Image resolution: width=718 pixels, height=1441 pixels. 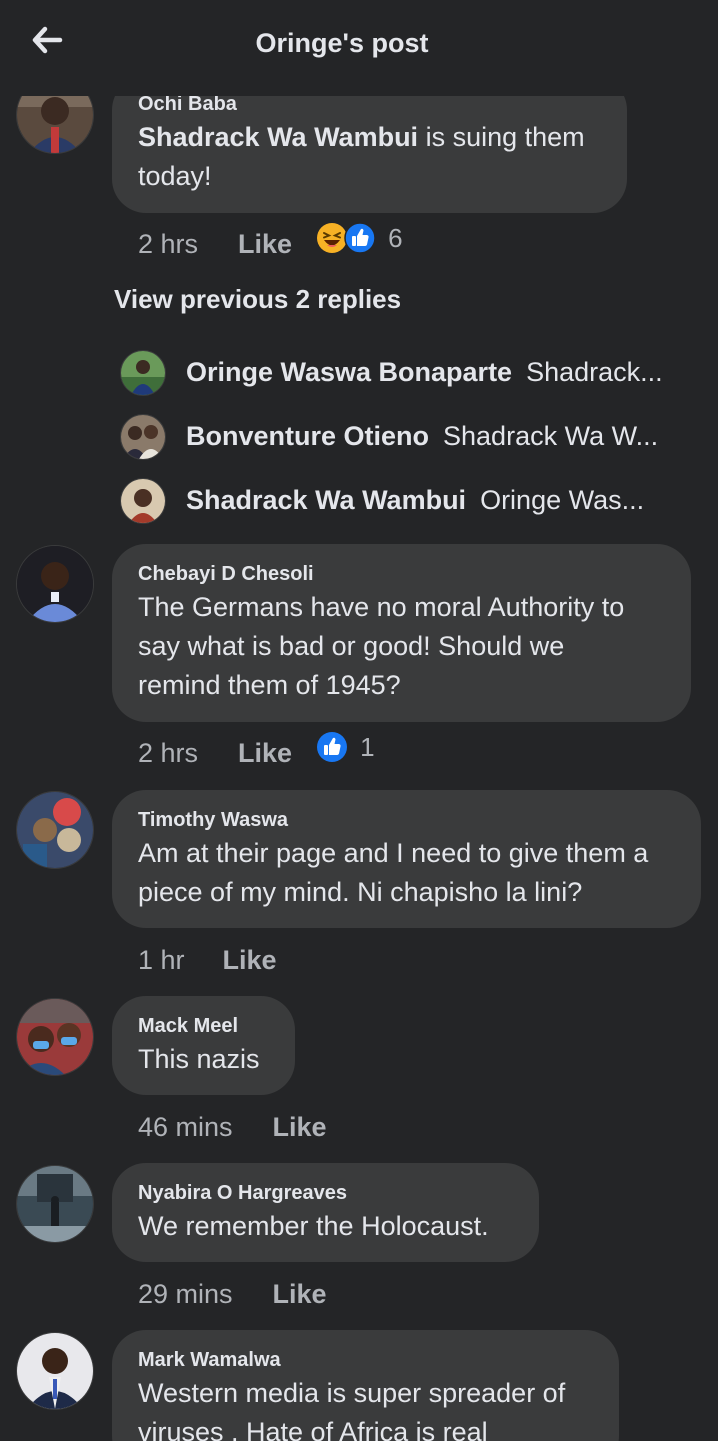 I want to click on comment-bubble: Mack Meel This nazis, so click(x=203, y=1045).